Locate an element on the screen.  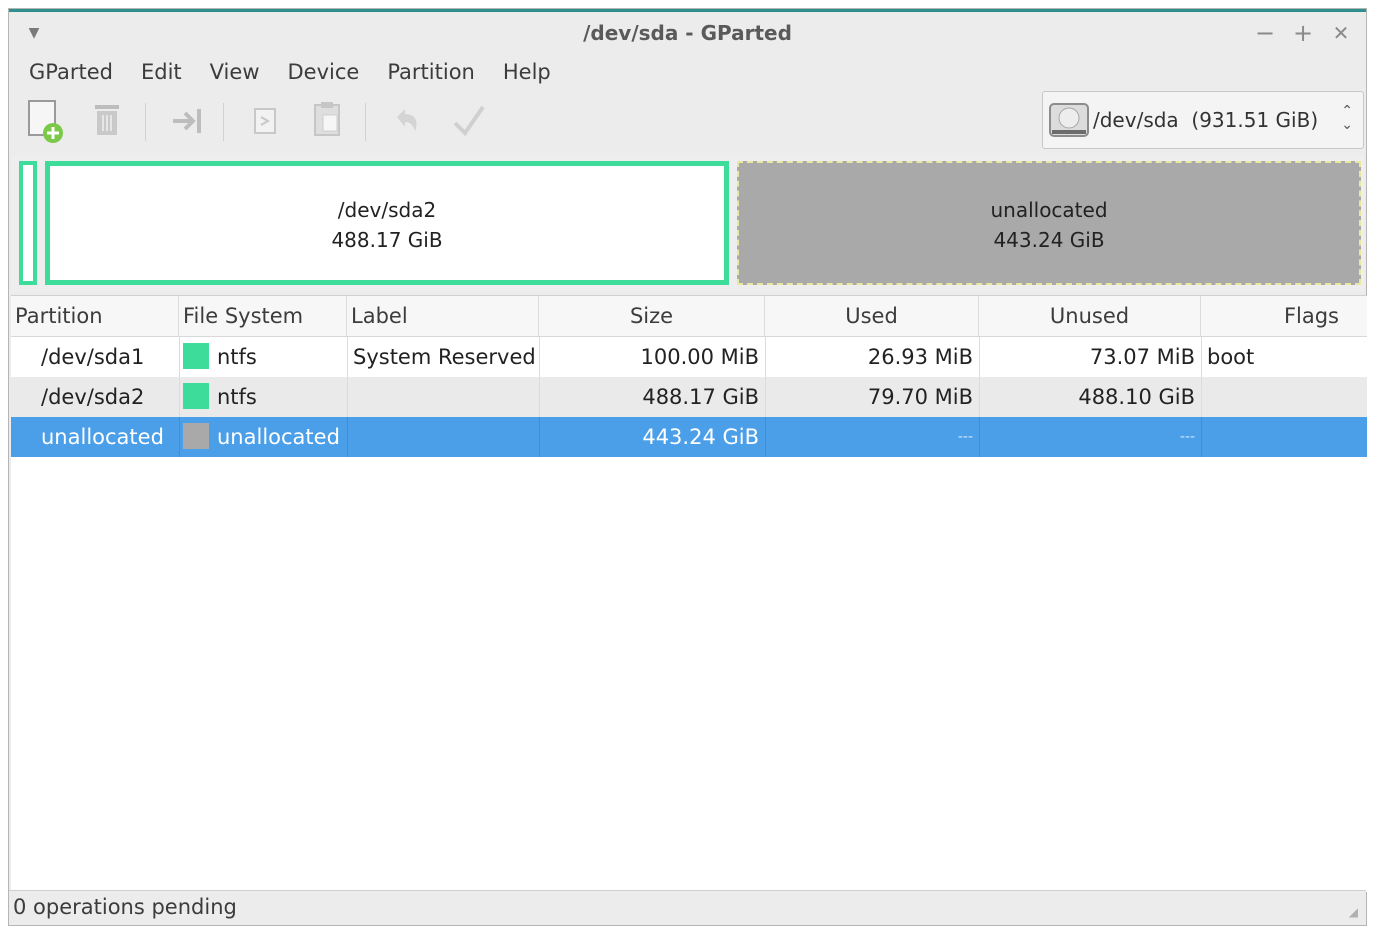
menu-partition: Partition is located at coordinates (431, 72).